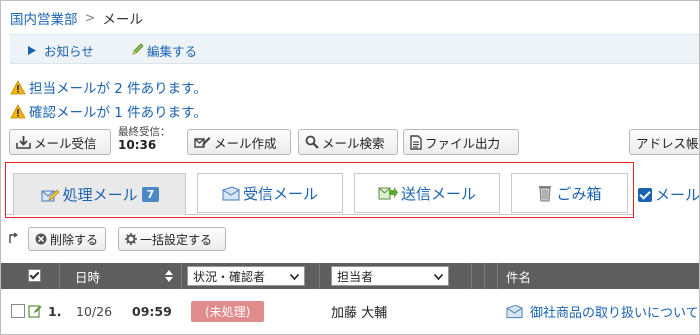 Image resolution: width=700 pixels, height=335 pixels. What do you see at coordinates (169, 276) in the screenshot?
I see `sort-icon` at bounding box center [169, 276].